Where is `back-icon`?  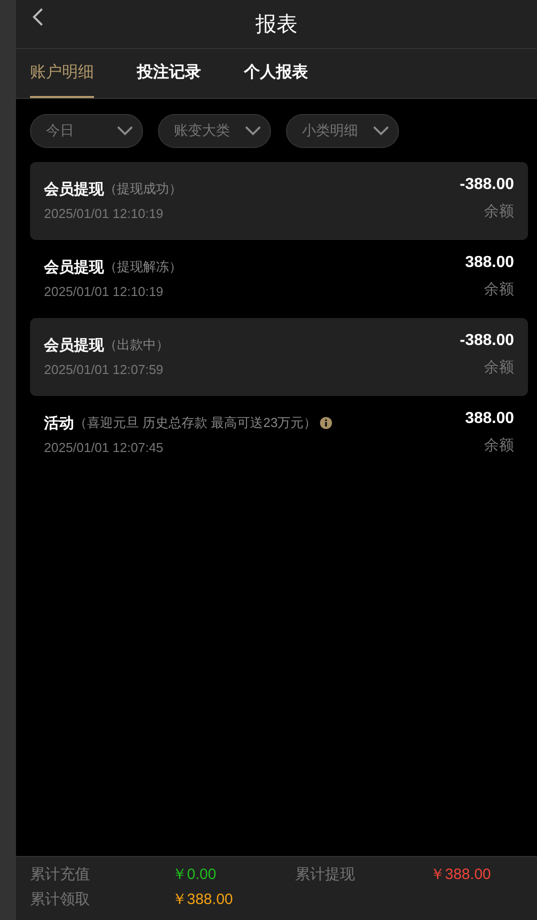 back-icon is located at coordinates (38, 17).